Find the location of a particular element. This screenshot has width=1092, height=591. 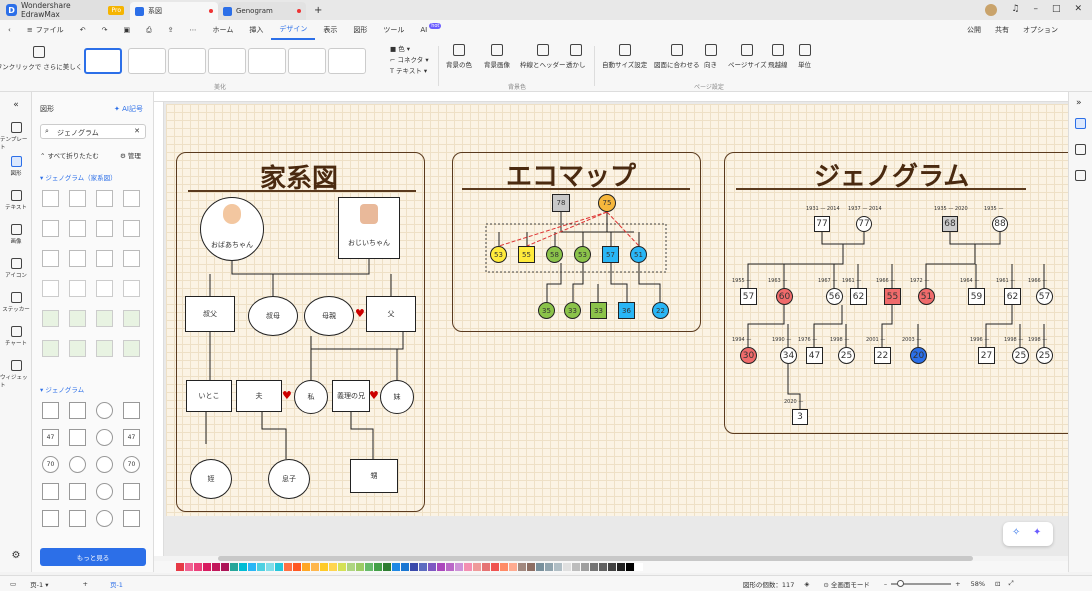

more-button: もっと見る is located at coordinates (93, 557).